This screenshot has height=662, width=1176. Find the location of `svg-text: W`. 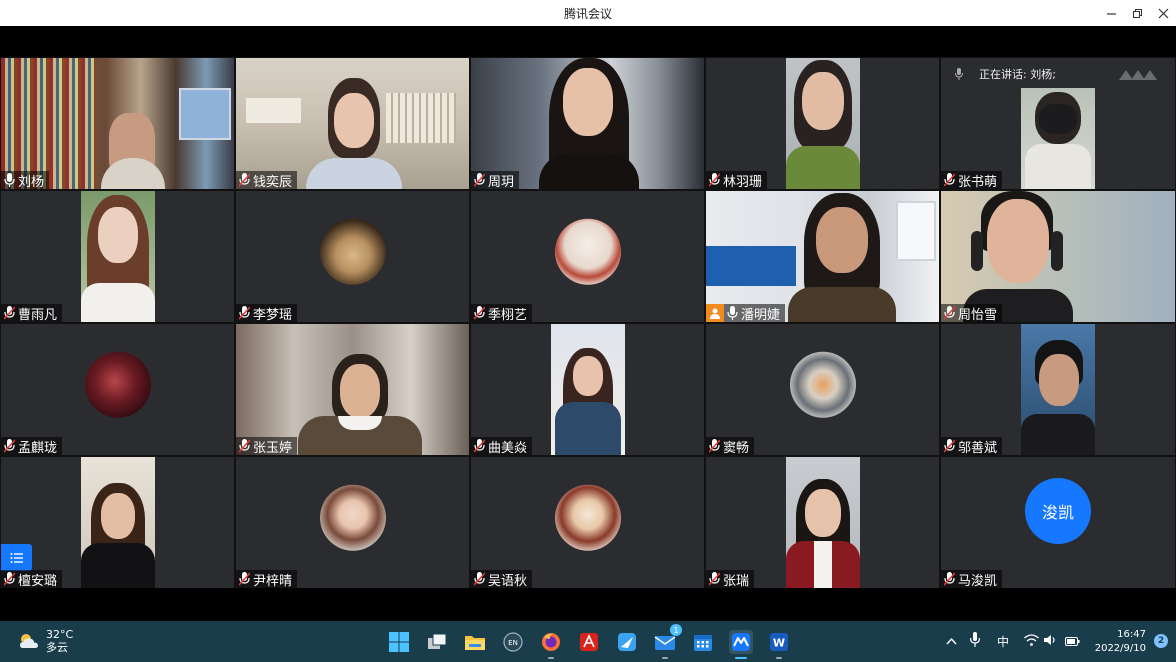

svg-text: W is located at coordinates (779, 643).